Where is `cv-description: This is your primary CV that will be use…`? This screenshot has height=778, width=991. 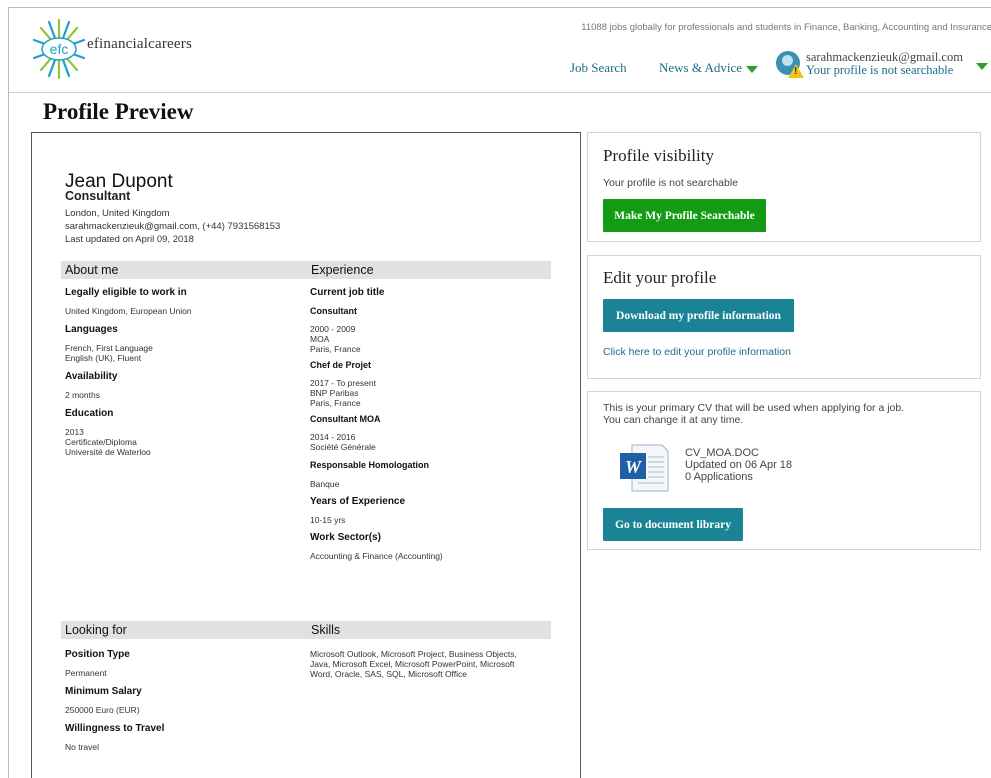
cv-description: This is your primary CV that will be use… is located at coordinates (753, 414).